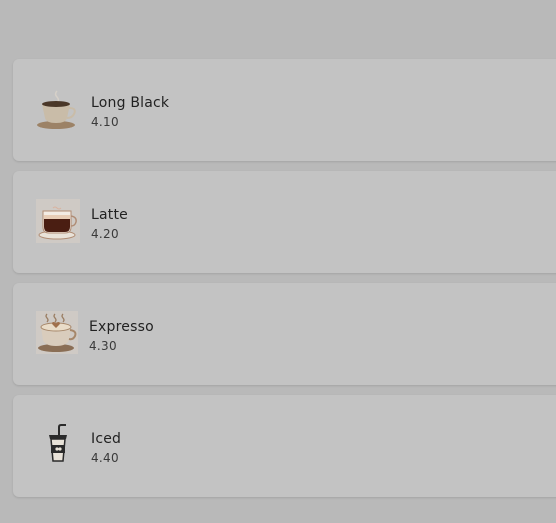  I want to click on item-name: Long Black, so click(130, 103).